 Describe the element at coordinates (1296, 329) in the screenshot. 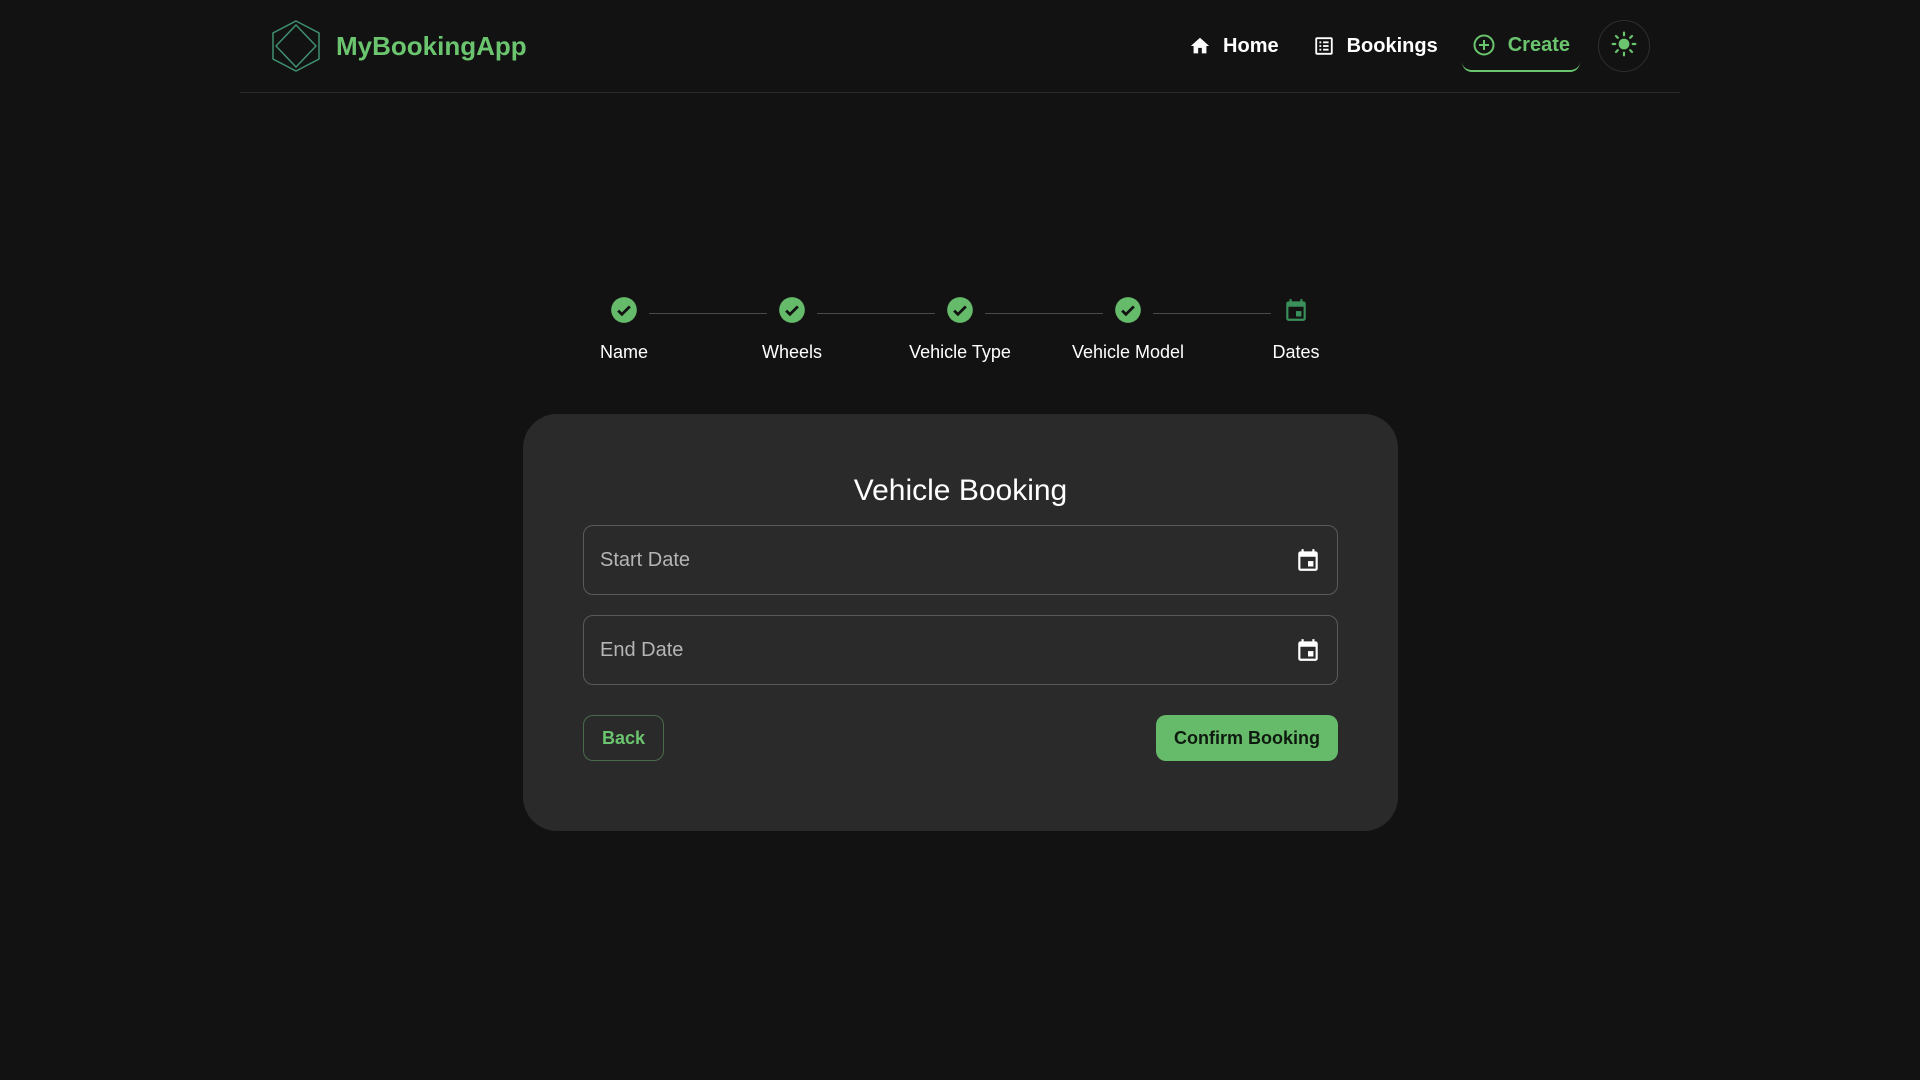

I see `step-dates: Dates` at that location.